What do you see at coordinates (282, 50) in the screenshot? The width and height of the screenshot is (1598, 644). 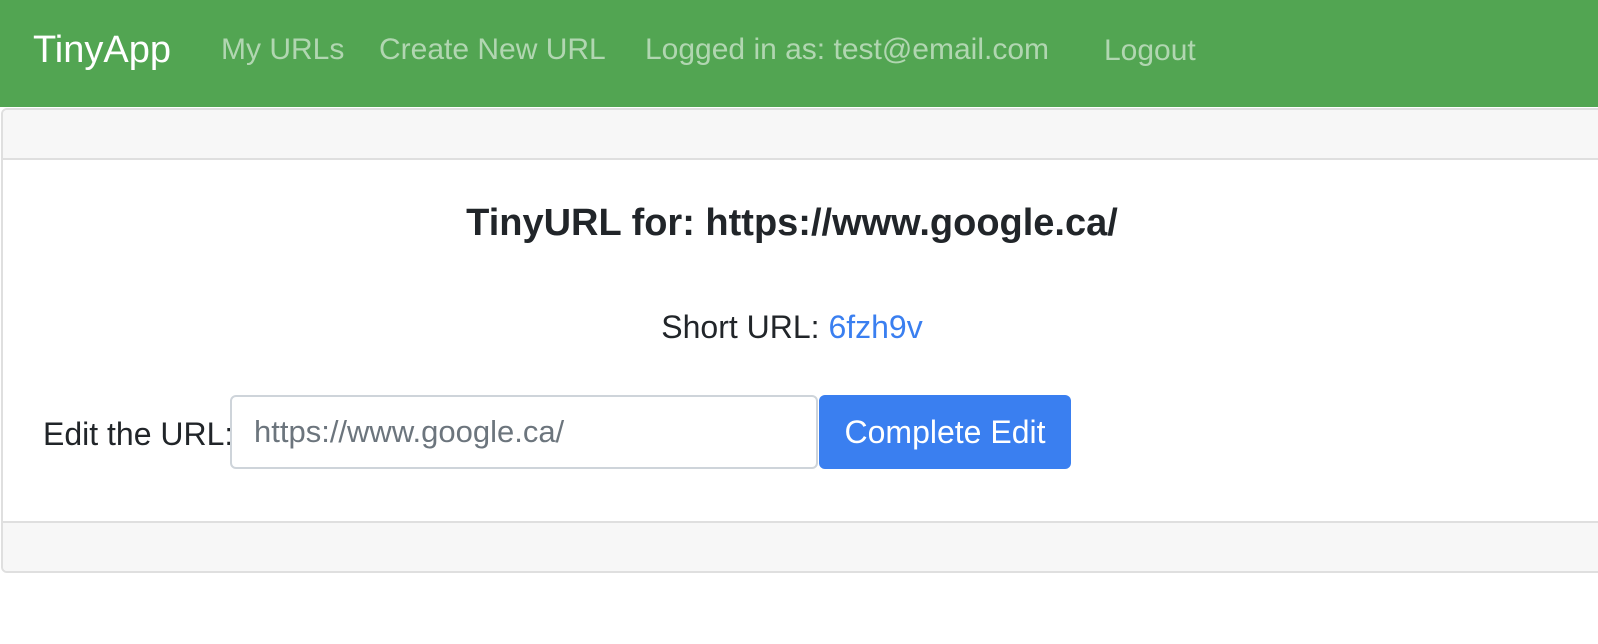 I see `nav-my-urls-link: My URLs` at bounding box center [282, 50].